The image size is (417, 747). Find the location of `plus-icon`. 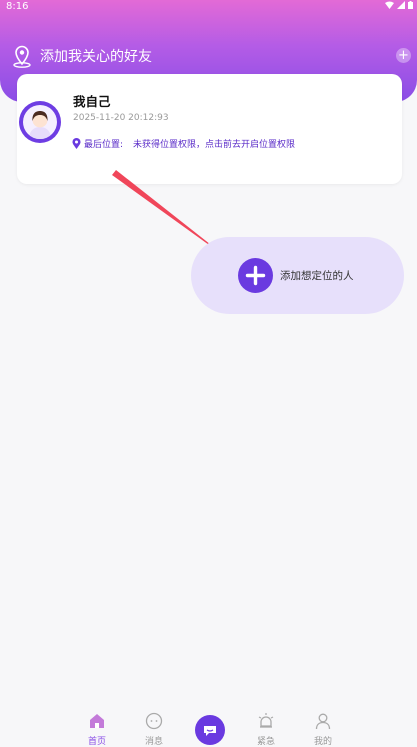

plus-icon is located at coordinates (255, 275).